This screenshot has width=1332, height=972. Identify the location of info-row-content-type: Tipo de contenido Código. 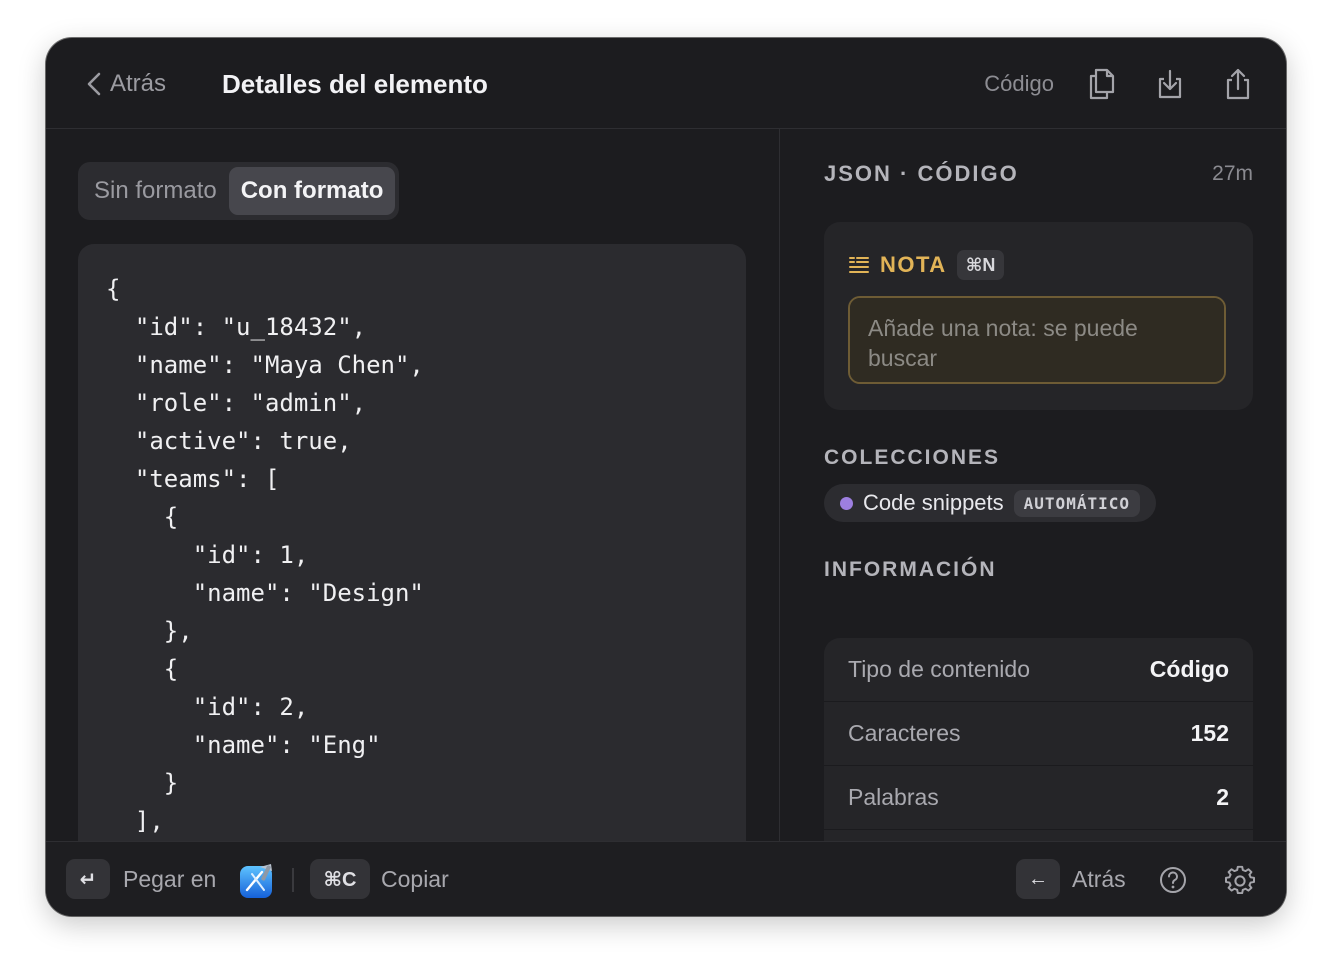
(1038, 670).